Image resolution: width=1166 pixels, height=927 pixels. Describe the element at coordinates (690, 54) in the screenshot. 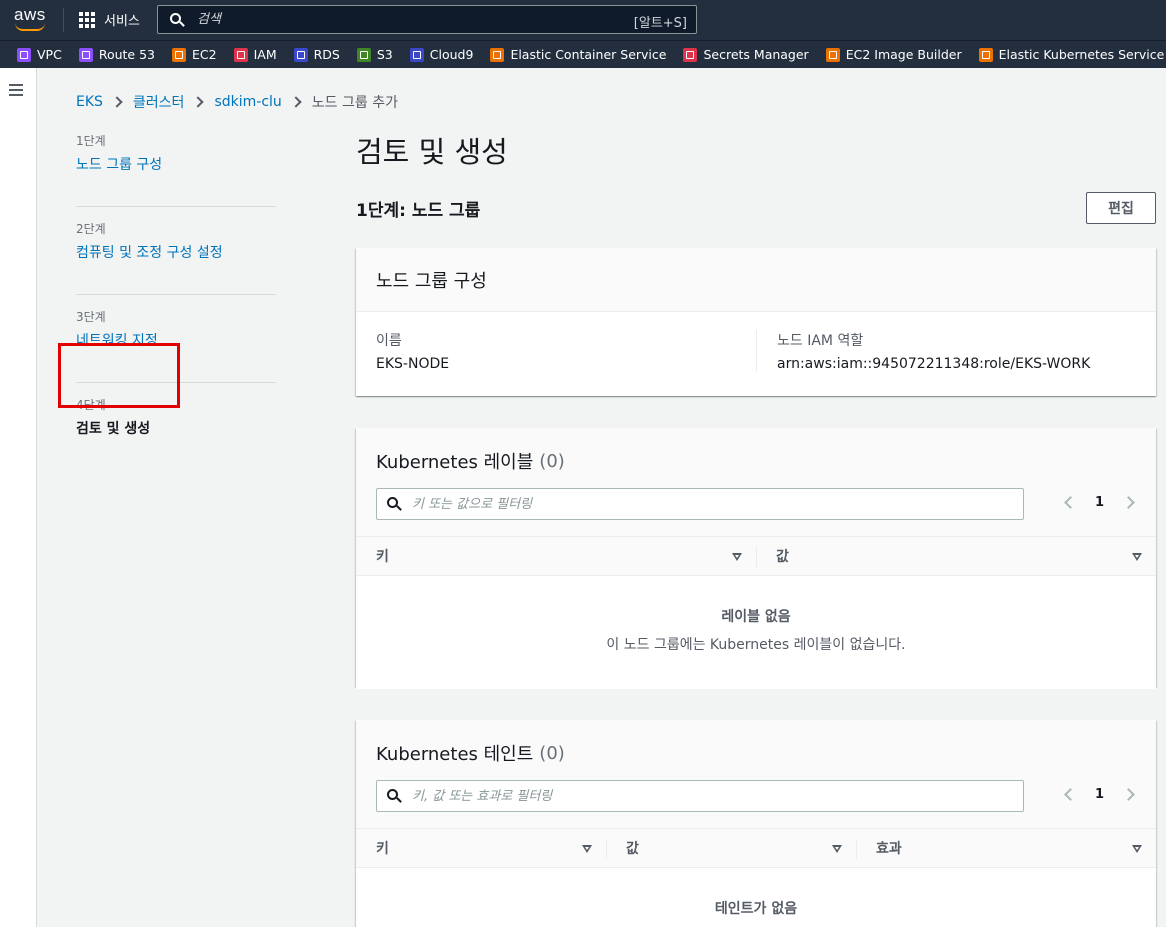

I see `secrets-manager-icon` at that location.